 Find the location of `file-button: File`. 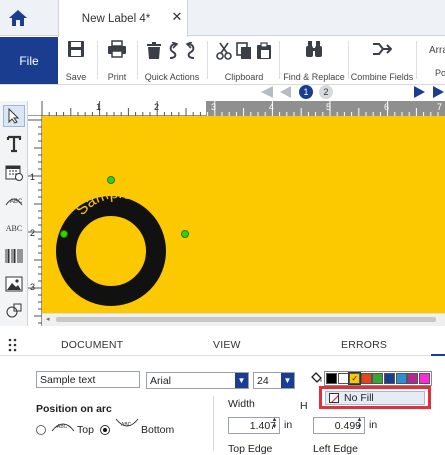

file-button: File is located at coordinates (29, 60).